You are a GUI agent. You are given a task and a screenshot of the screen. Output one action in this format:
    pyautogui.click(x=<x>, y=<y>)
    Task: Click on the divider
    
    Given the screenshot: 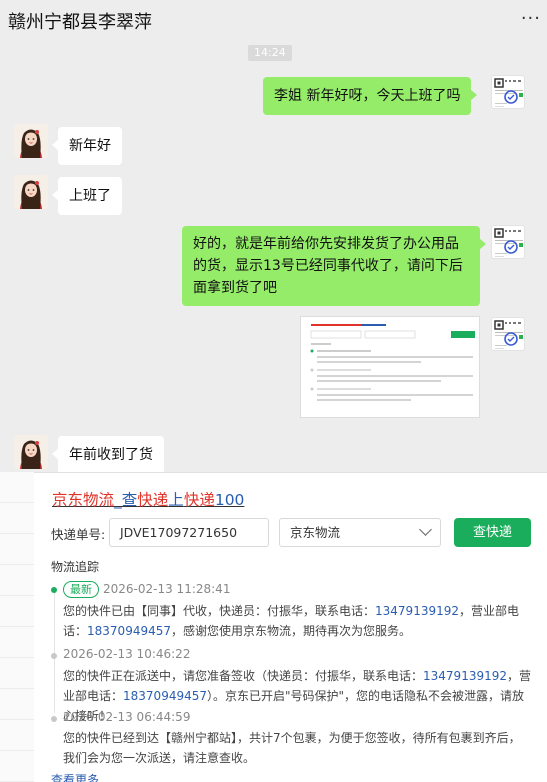 What is the action you would take?
    pyautogui.click(x=273, y=472)
    